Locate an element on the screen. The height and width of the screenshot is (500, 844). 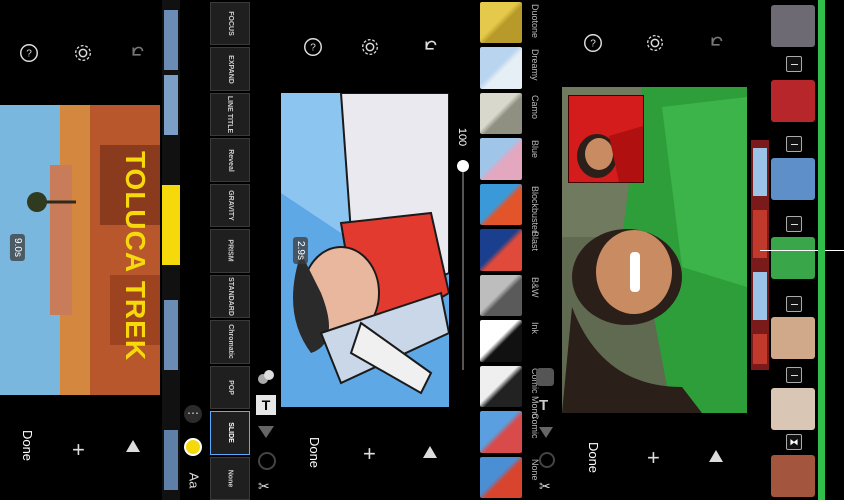
title-style-expand: EXPAND is located at coordinates (230, 69).